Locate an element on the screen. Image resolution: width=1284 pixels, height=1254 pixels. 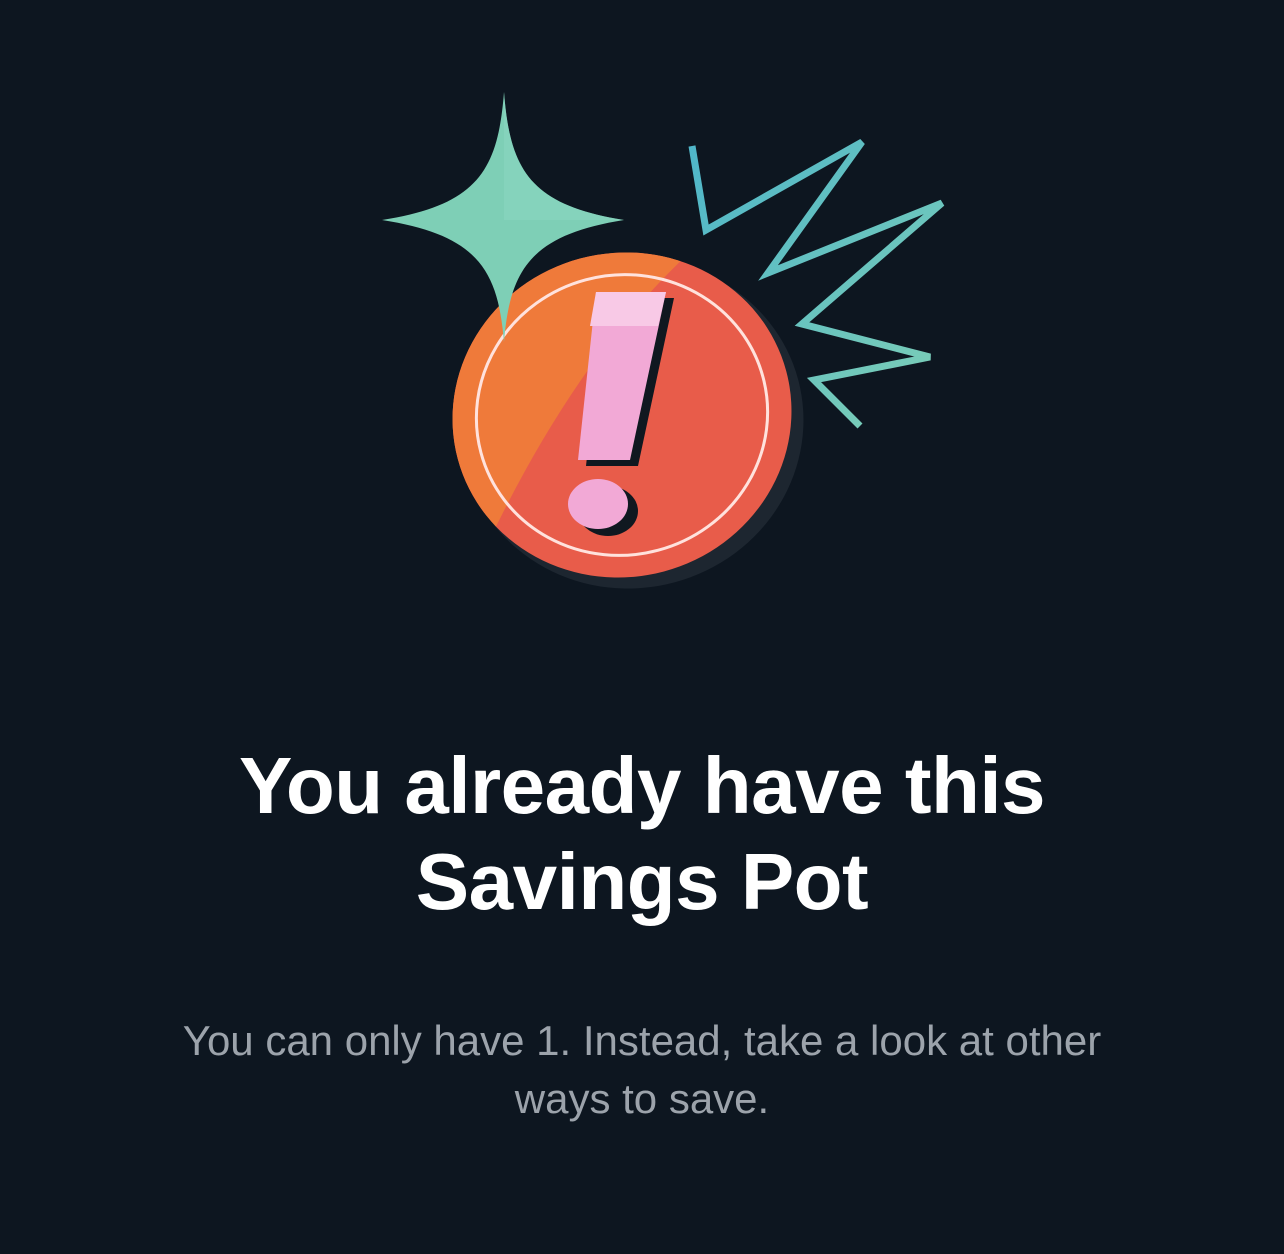
title-line: You already have this is located at coordinates (642, 785).